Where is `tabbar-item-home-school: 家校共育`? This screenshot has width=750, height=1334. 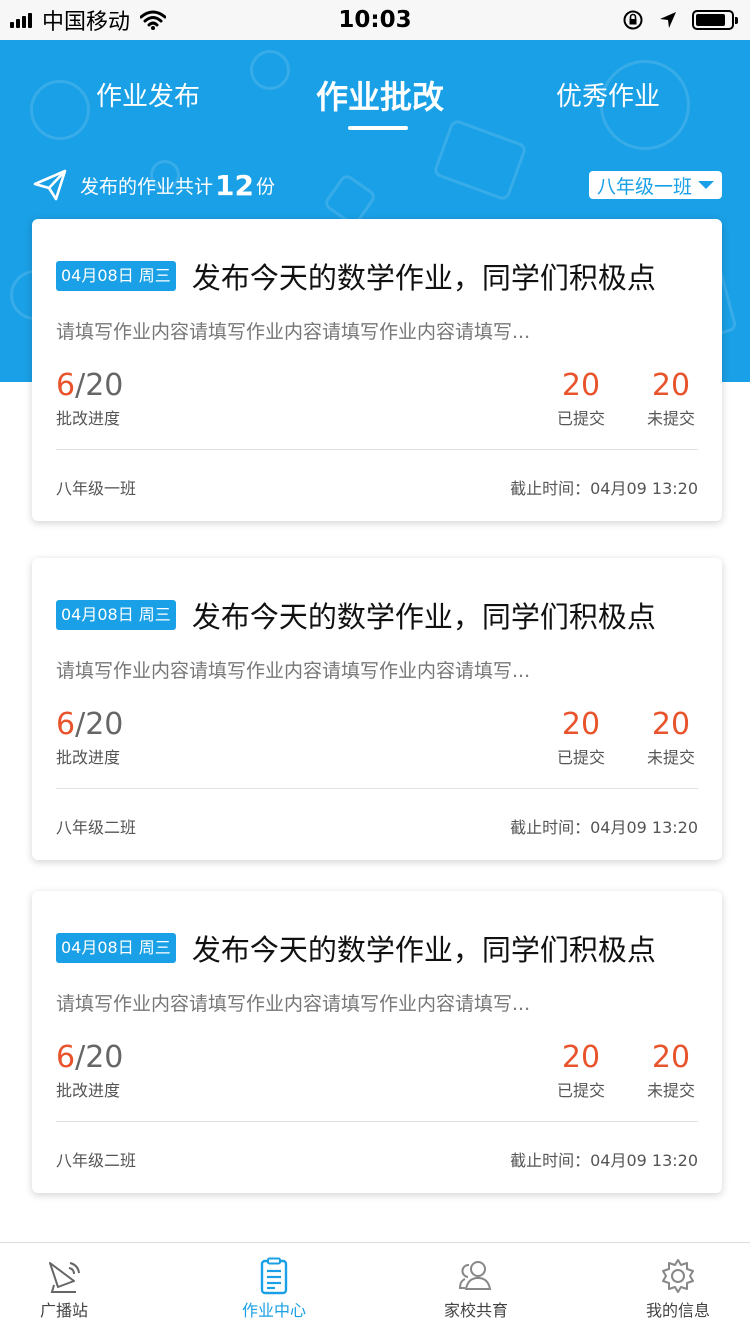 tabbar-item-home-school: 家校共育 is located at coordinates (476, 1289).